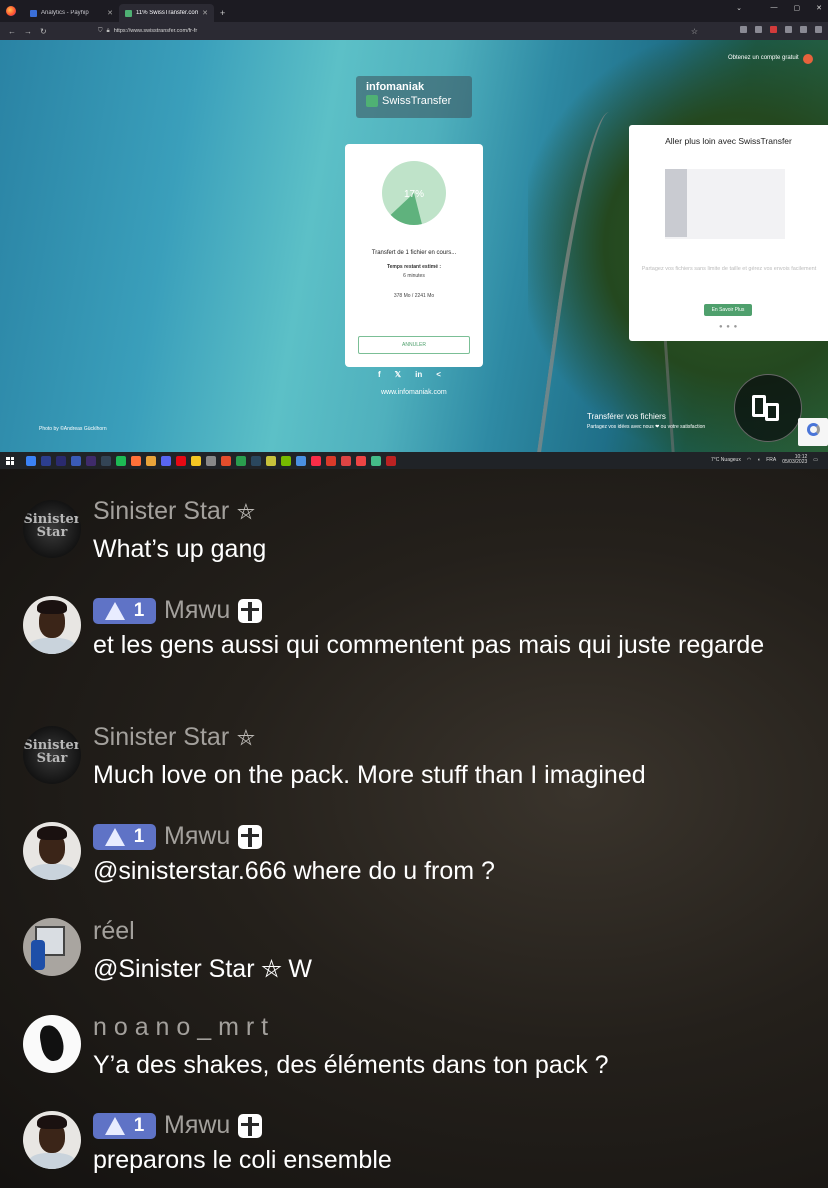 This screenshot has width=828, height=1188. What do you see at coordinates (222, 13) in the screenshot?
I see `new-tab-icon: +` at bounding box center [222, 13].